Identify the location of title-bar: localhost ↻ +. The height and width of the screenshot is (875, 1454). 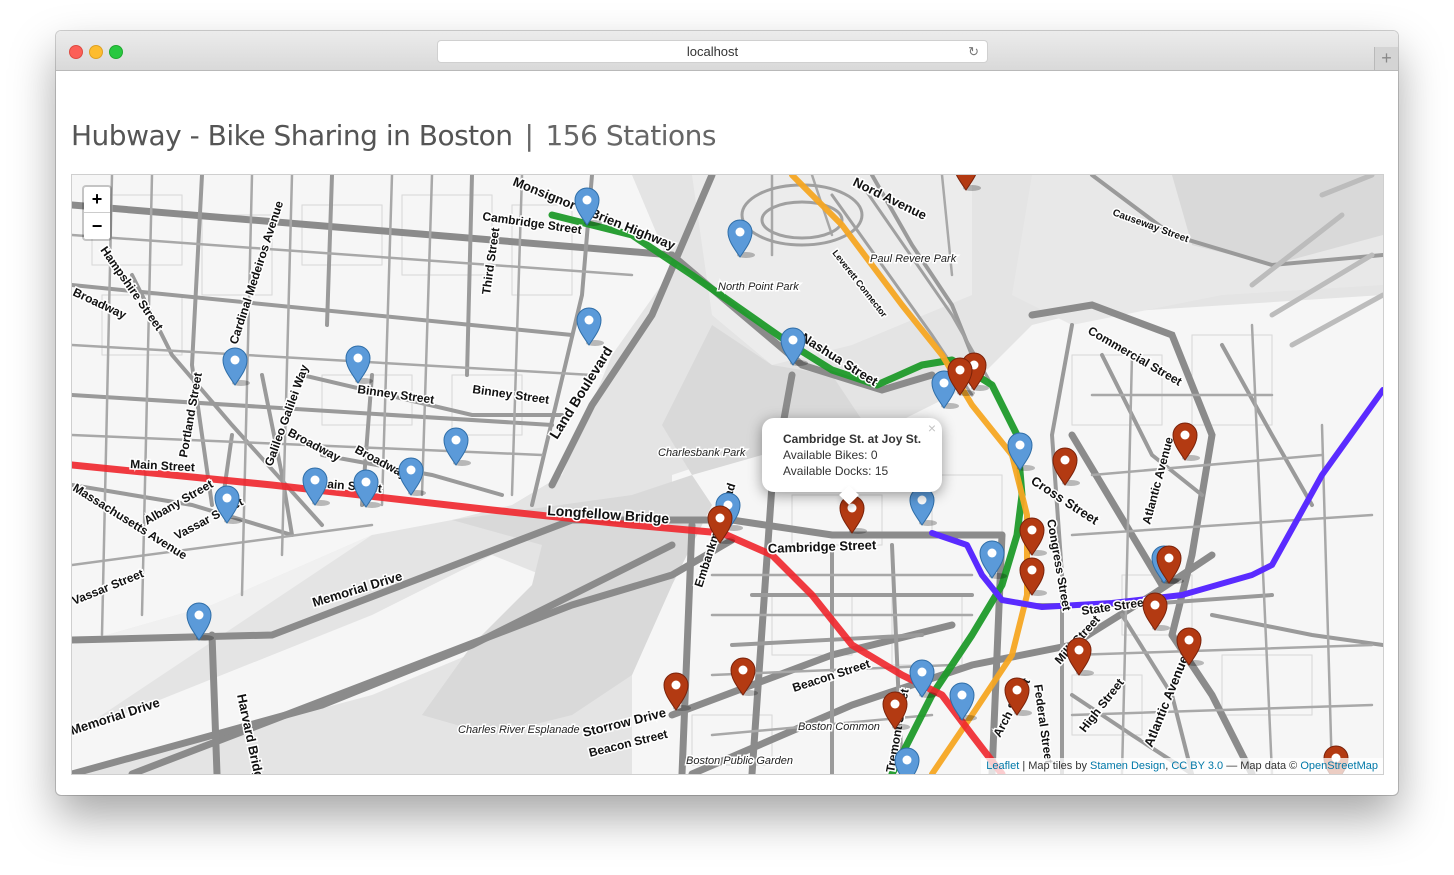
(727, 51).